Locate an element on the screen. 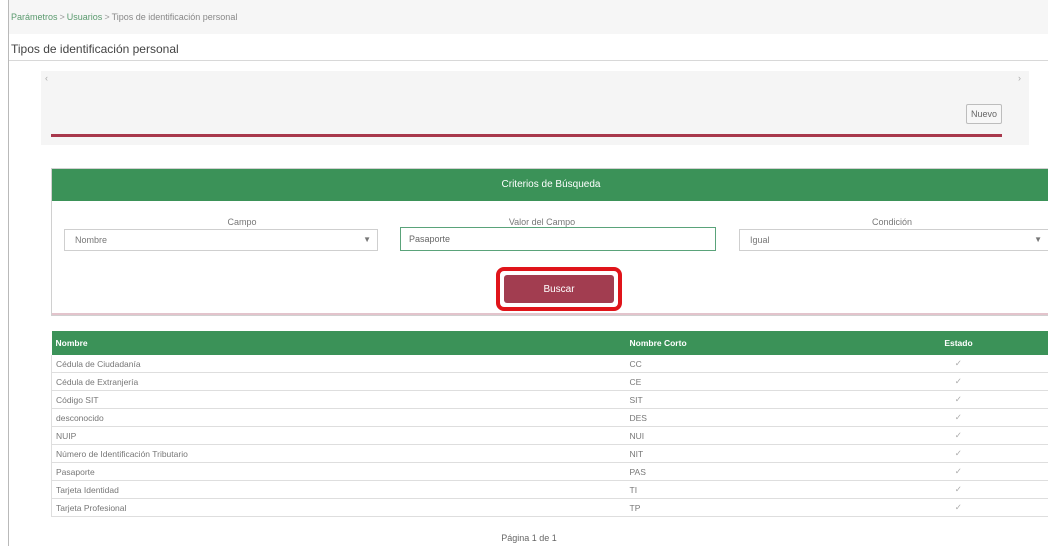 This screenshot has width=1048, height=546. table-row: Código SIT SIT ✓ is located at coordinates (549, 399).